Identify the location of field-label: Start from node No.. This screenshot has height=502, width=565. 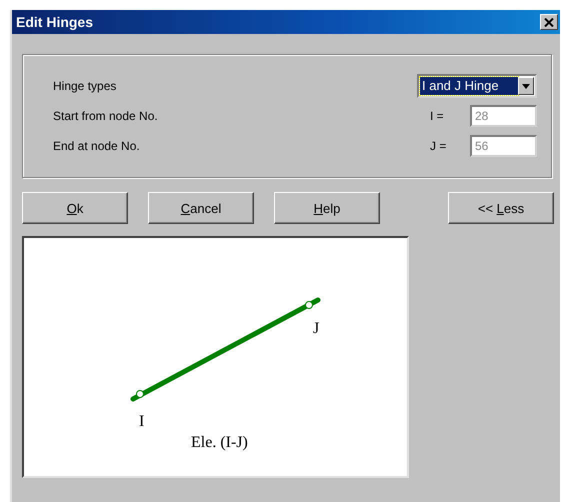
(106, 116).